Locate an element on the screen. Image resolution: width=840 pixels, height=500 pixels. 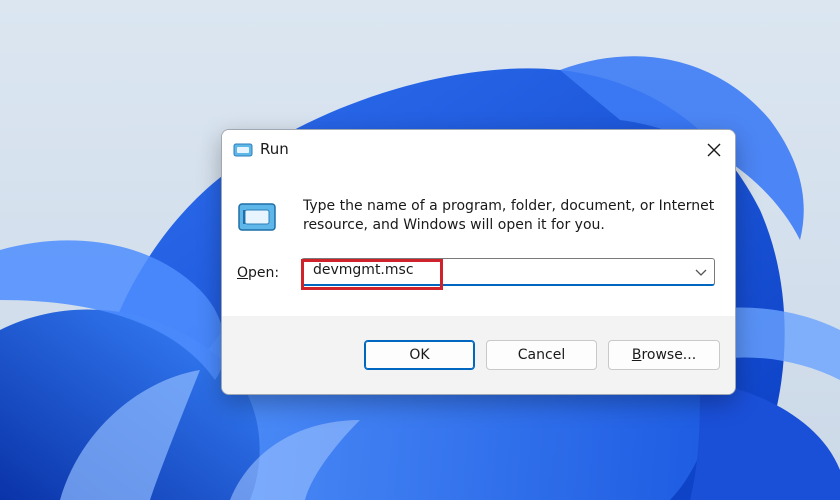
highlight-box is located at coordinates (372, 274).